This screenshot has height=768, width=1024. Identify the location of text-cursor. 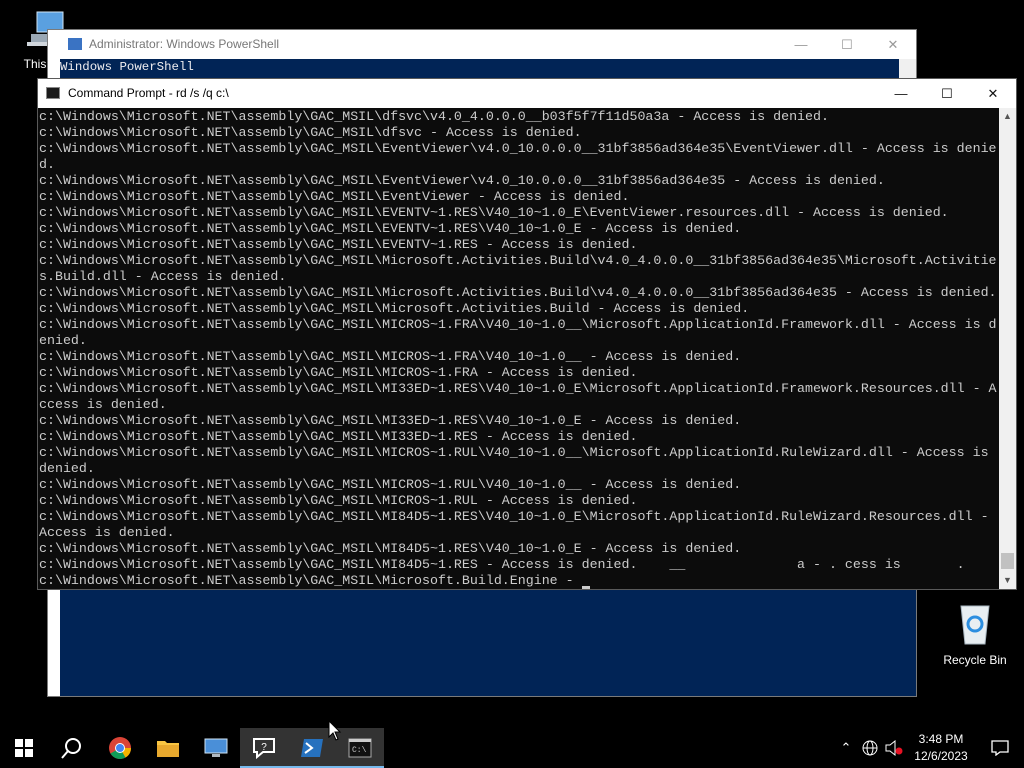
(585, 587).